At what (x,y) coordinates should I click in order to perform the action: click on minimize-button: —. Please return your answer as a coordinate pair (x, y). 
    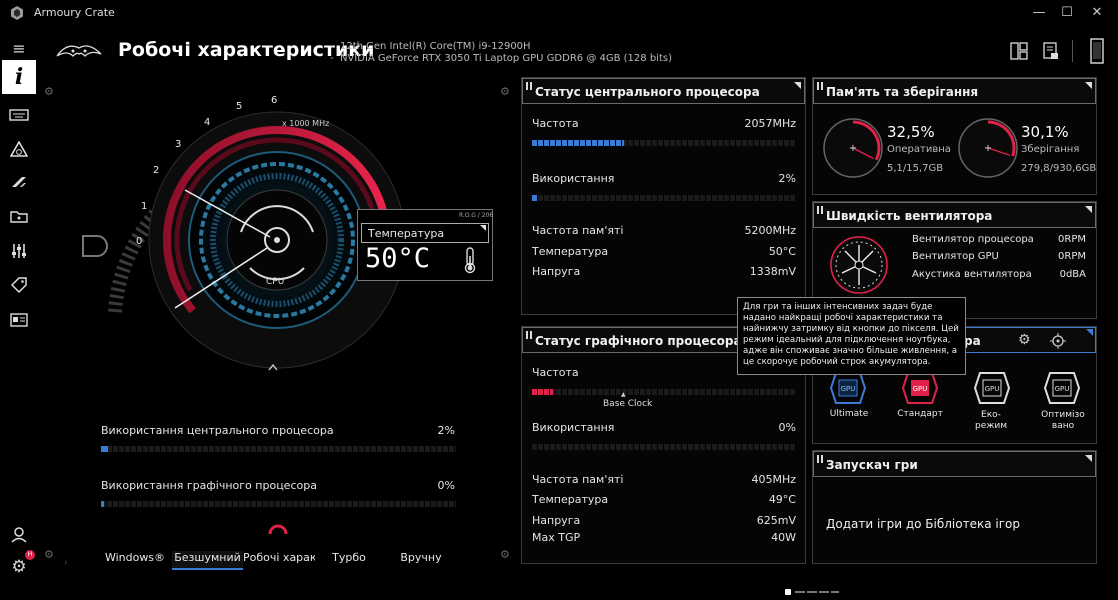
    Looking at the image, I should click on (1039, 13).